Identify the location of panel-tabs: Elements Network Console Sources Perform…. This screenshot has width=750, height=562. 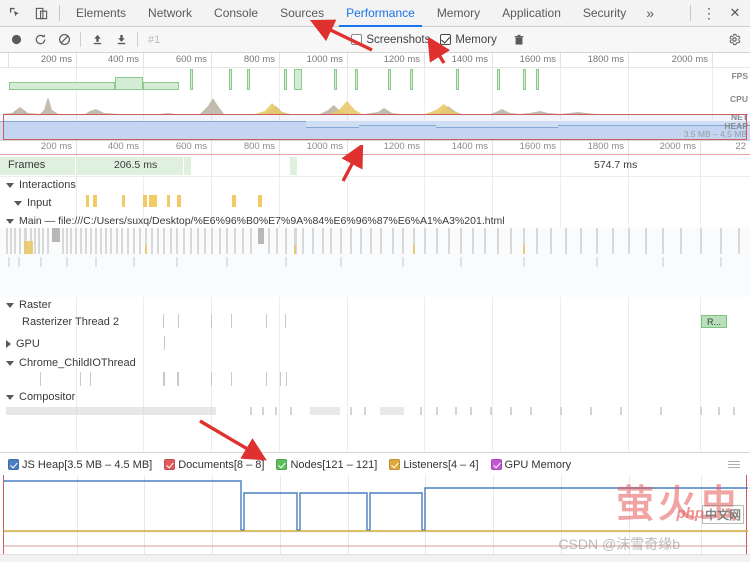
(375, 13).